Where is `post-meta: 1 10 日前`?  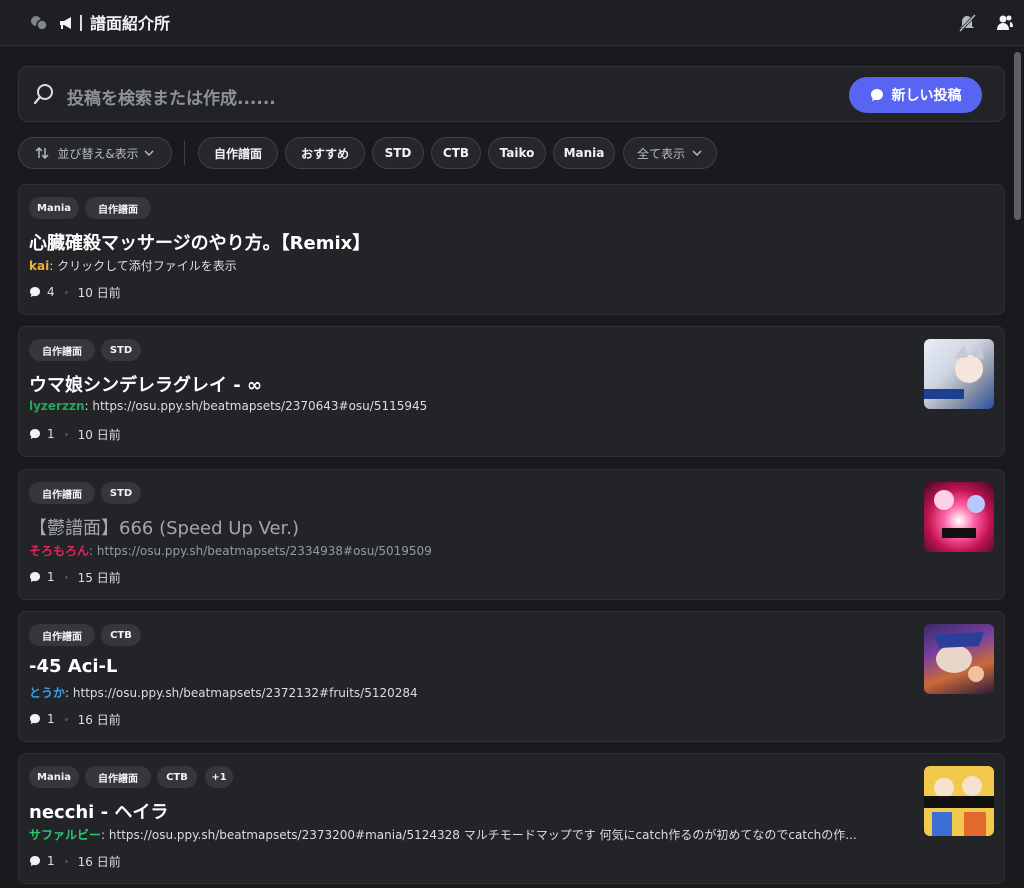 post-meta: 1 10 日前 is located at coordinates (75, 434).